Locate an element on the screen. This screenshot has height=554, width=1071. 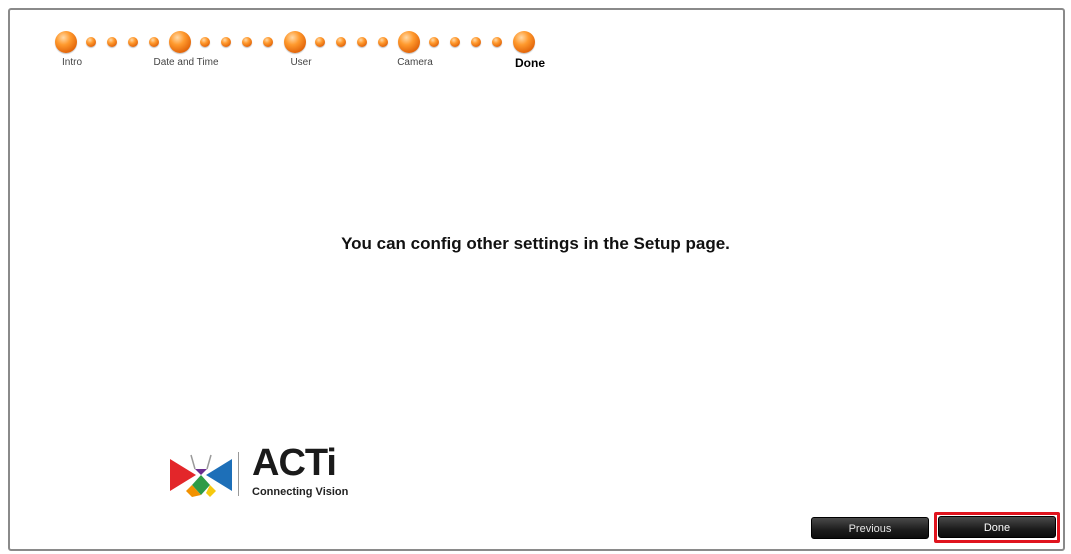
brand-tagline: Connecting Vision is located at coordinates (300, 492).